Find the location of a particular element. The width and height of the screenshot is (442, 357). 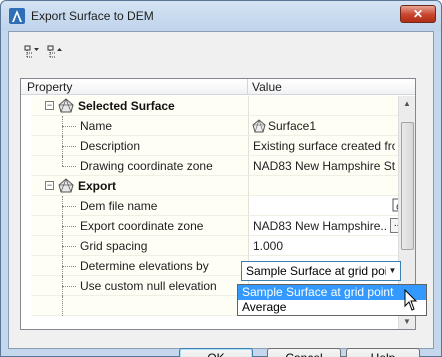

dropdown-option-sample-surface: Sample Surface at grid point is located at coordinates (332, 292).